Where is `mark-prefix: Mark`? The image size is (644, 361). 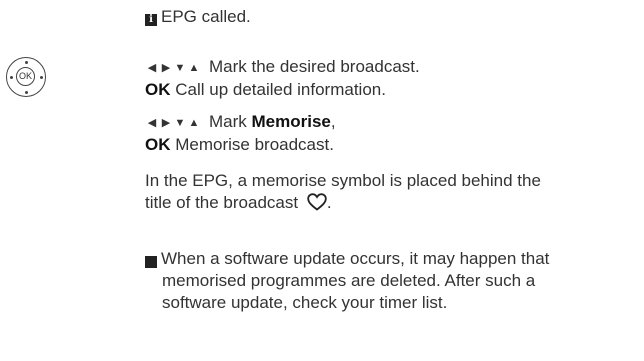
mark-prefix: Mark is located at coordinates (228, 121).